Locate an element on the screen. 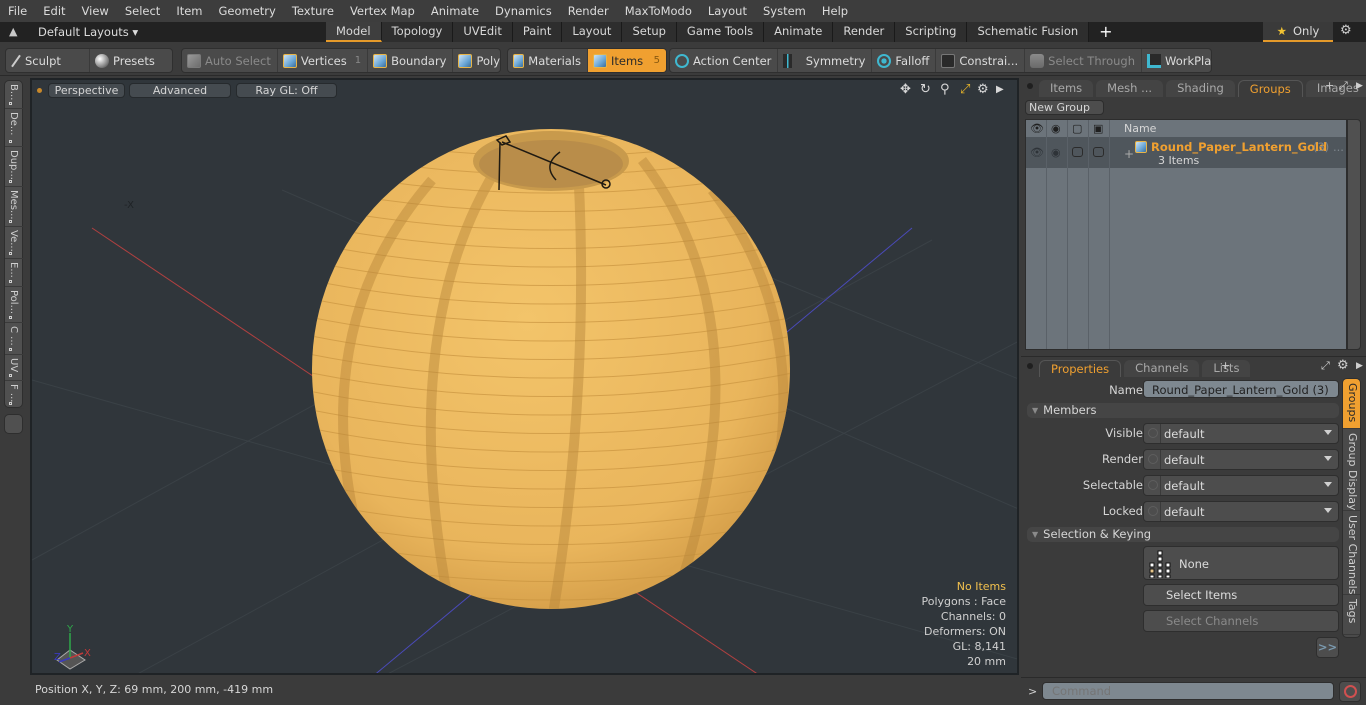  maximize-properties-icon: ⤢ is located at coordinates (1325, 366).